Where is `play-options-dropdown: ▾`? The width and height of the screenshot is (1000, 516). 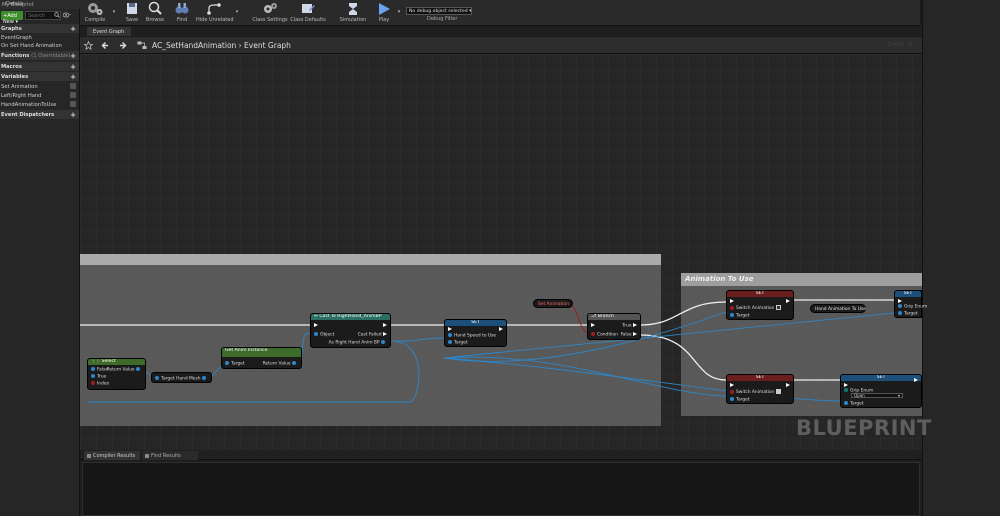 play-options-dropdown: ▾ is located at coordinates (399, 13).